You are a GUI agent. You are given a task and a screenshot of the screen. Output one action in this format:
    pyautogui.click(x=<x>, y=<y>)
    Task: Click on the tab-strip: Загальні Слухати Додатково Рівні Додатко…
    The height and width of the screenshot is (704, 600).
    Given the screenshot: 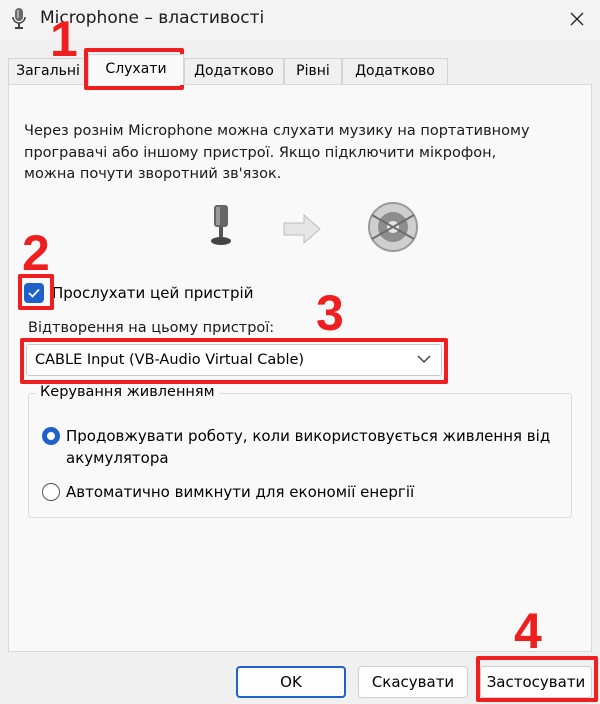 What is the action you would take?
    pyautogui.click(x=300, y=69)
    